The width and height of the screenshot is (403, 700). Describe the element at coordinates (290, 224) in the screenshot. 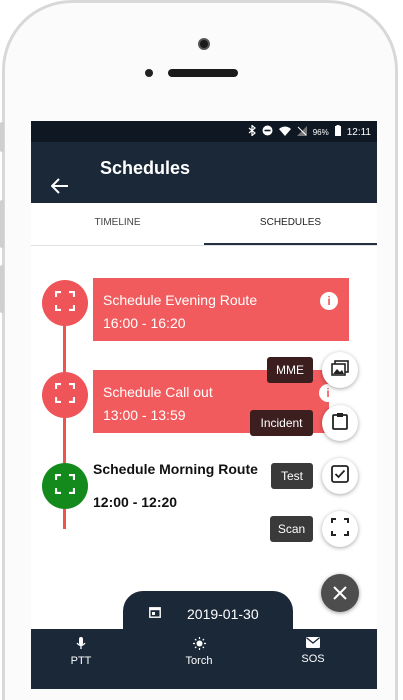

I see `tab-schedules: SCHEDULES` at that location.